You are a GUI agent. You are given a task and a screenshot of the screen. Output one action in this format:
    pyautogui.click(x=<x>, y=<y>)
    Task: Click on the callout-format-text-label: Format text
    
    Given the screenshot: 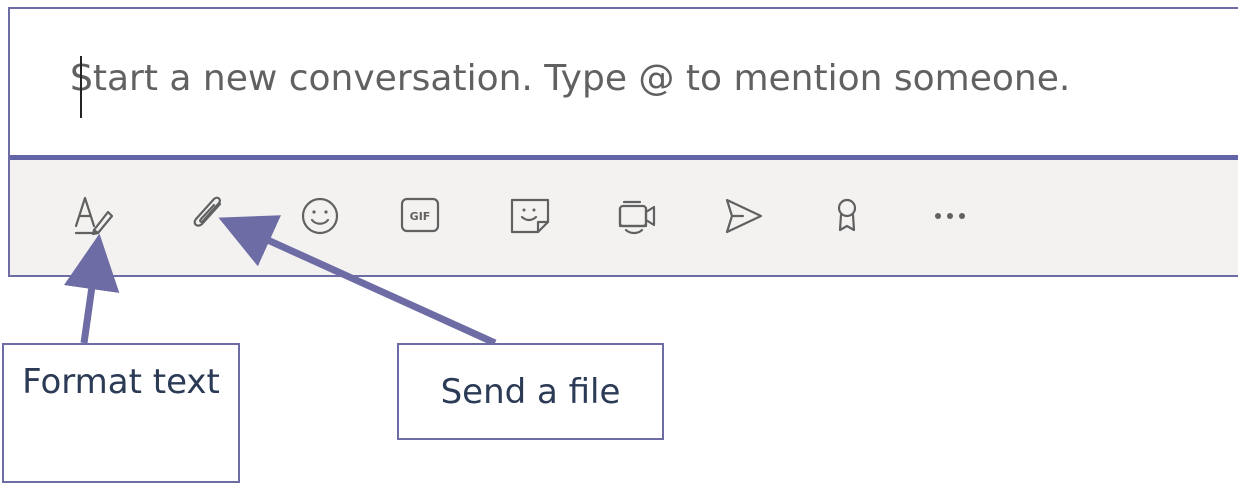 What is the action you would take?
    pyautogui.click(x=121, y=382)
    